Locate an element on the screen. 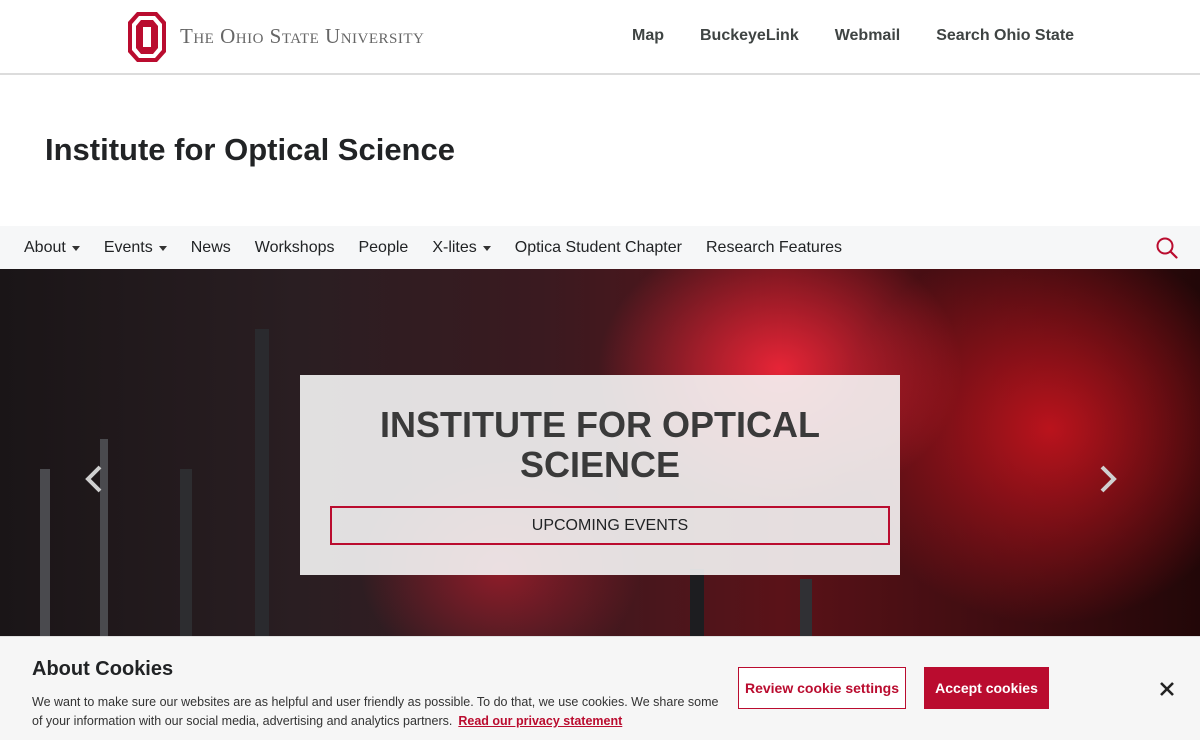 This screenshot has height=740, width=1200. nav-item-events: Events is located at coordinates (135, 248).